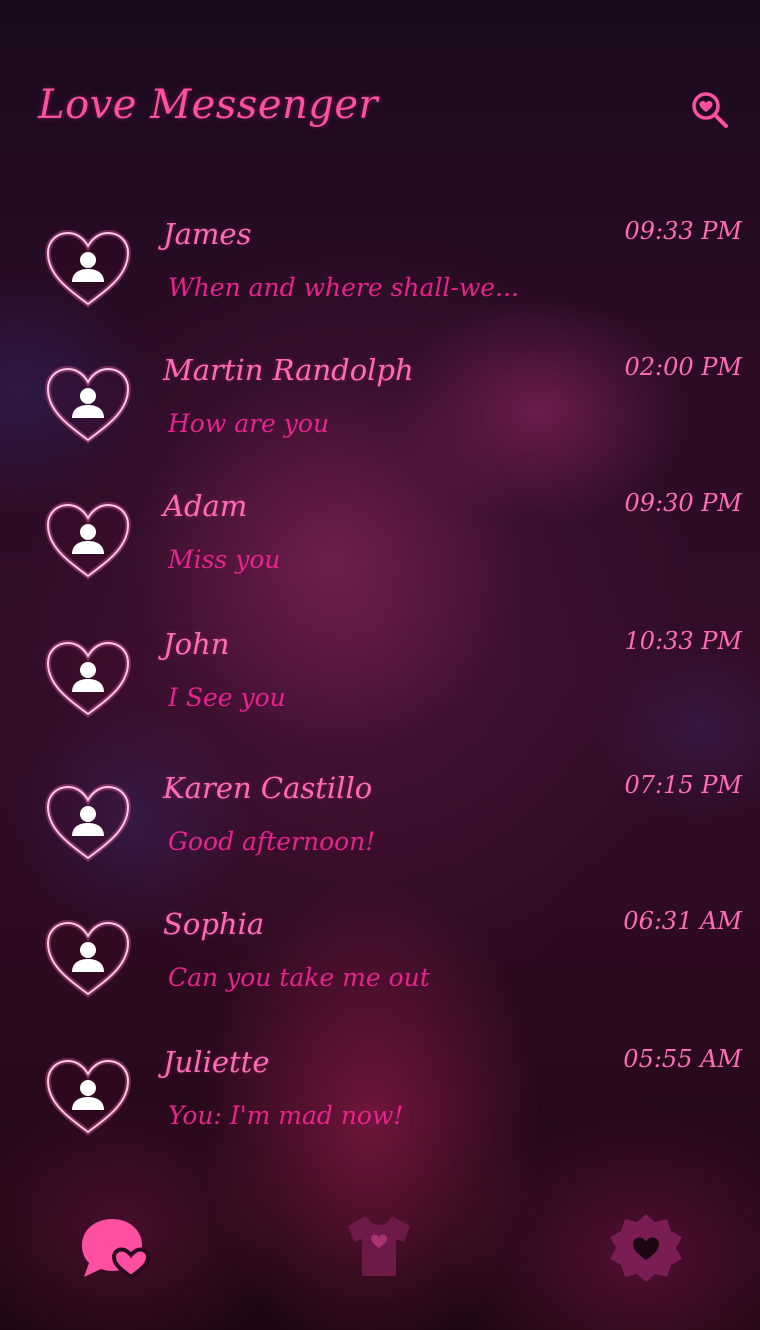 This screenshot has width=760, height=1330. I want to click on app-title: Love Messenger, so click(208, 105).